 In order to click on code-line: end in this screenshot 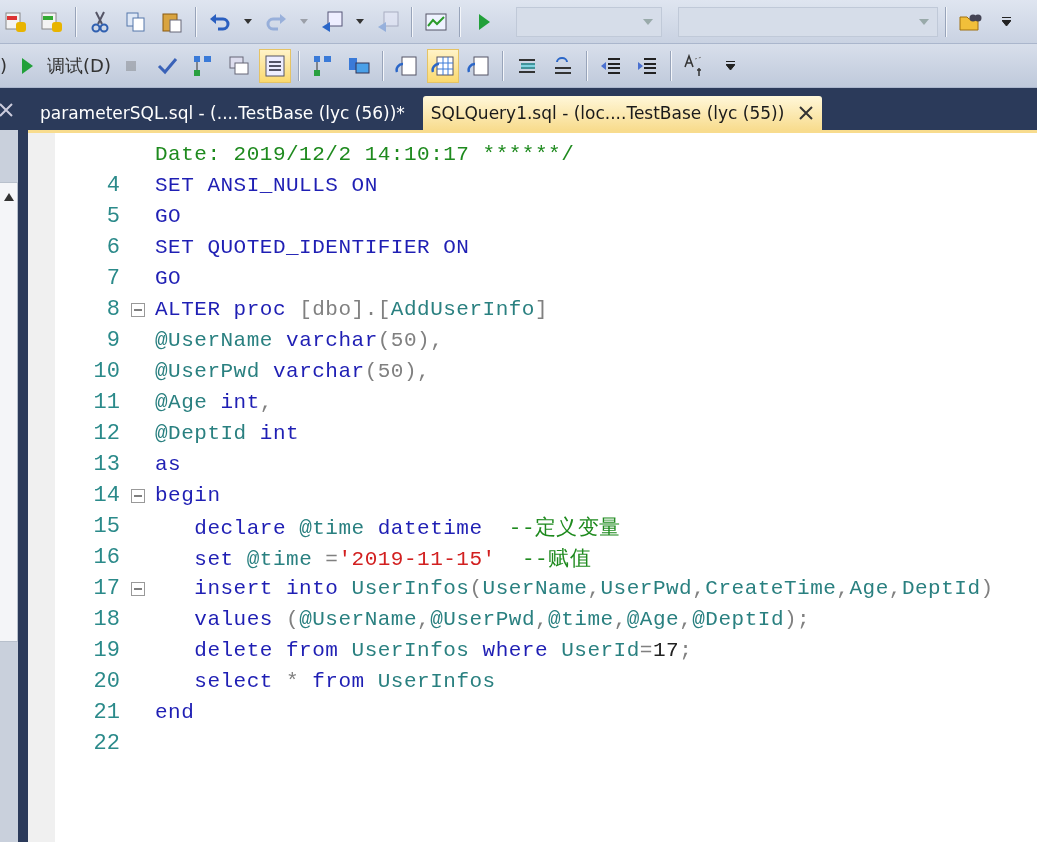, I will do `click(175, 712)`.